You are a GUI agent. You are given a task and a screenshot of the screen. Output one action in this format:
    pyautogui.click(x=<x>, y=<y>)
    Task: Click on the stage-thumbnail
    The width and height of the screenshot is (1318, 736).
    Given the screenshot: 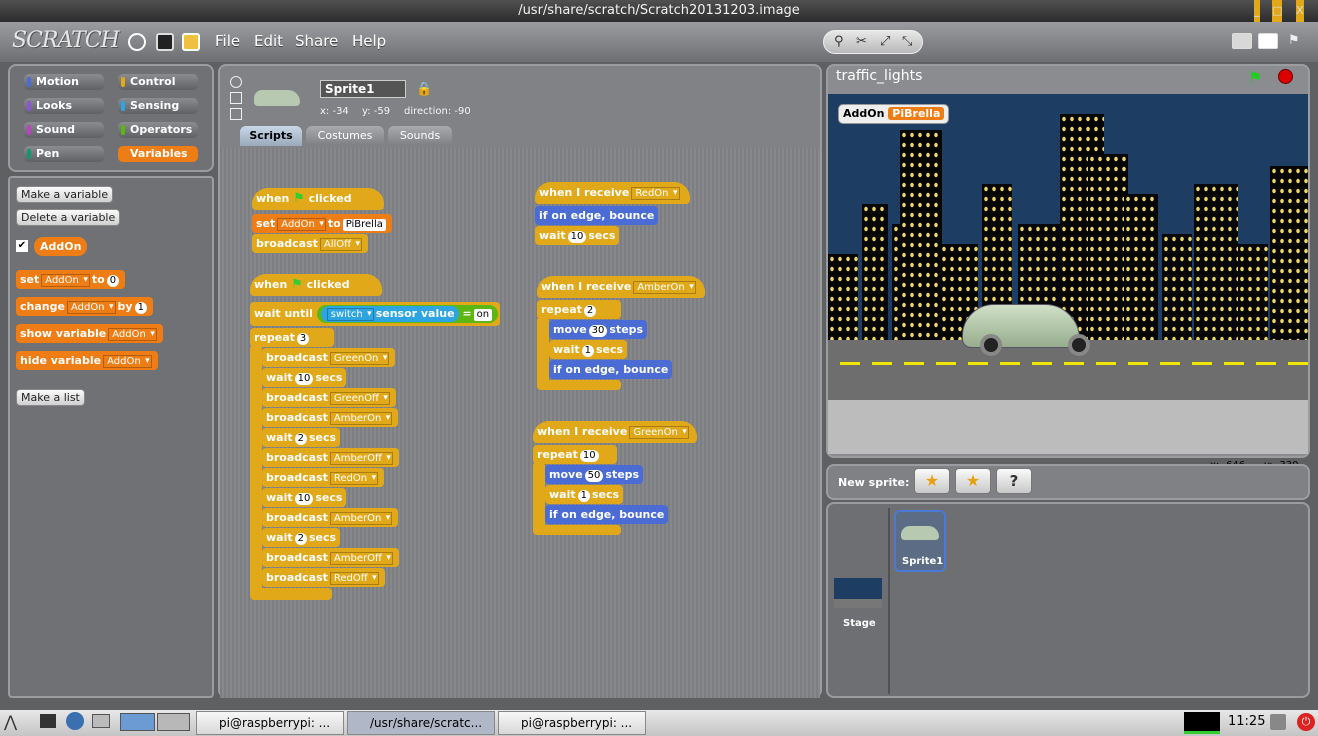 What is the action you would take?
    pyautogui.click(x=858, y=593)
    